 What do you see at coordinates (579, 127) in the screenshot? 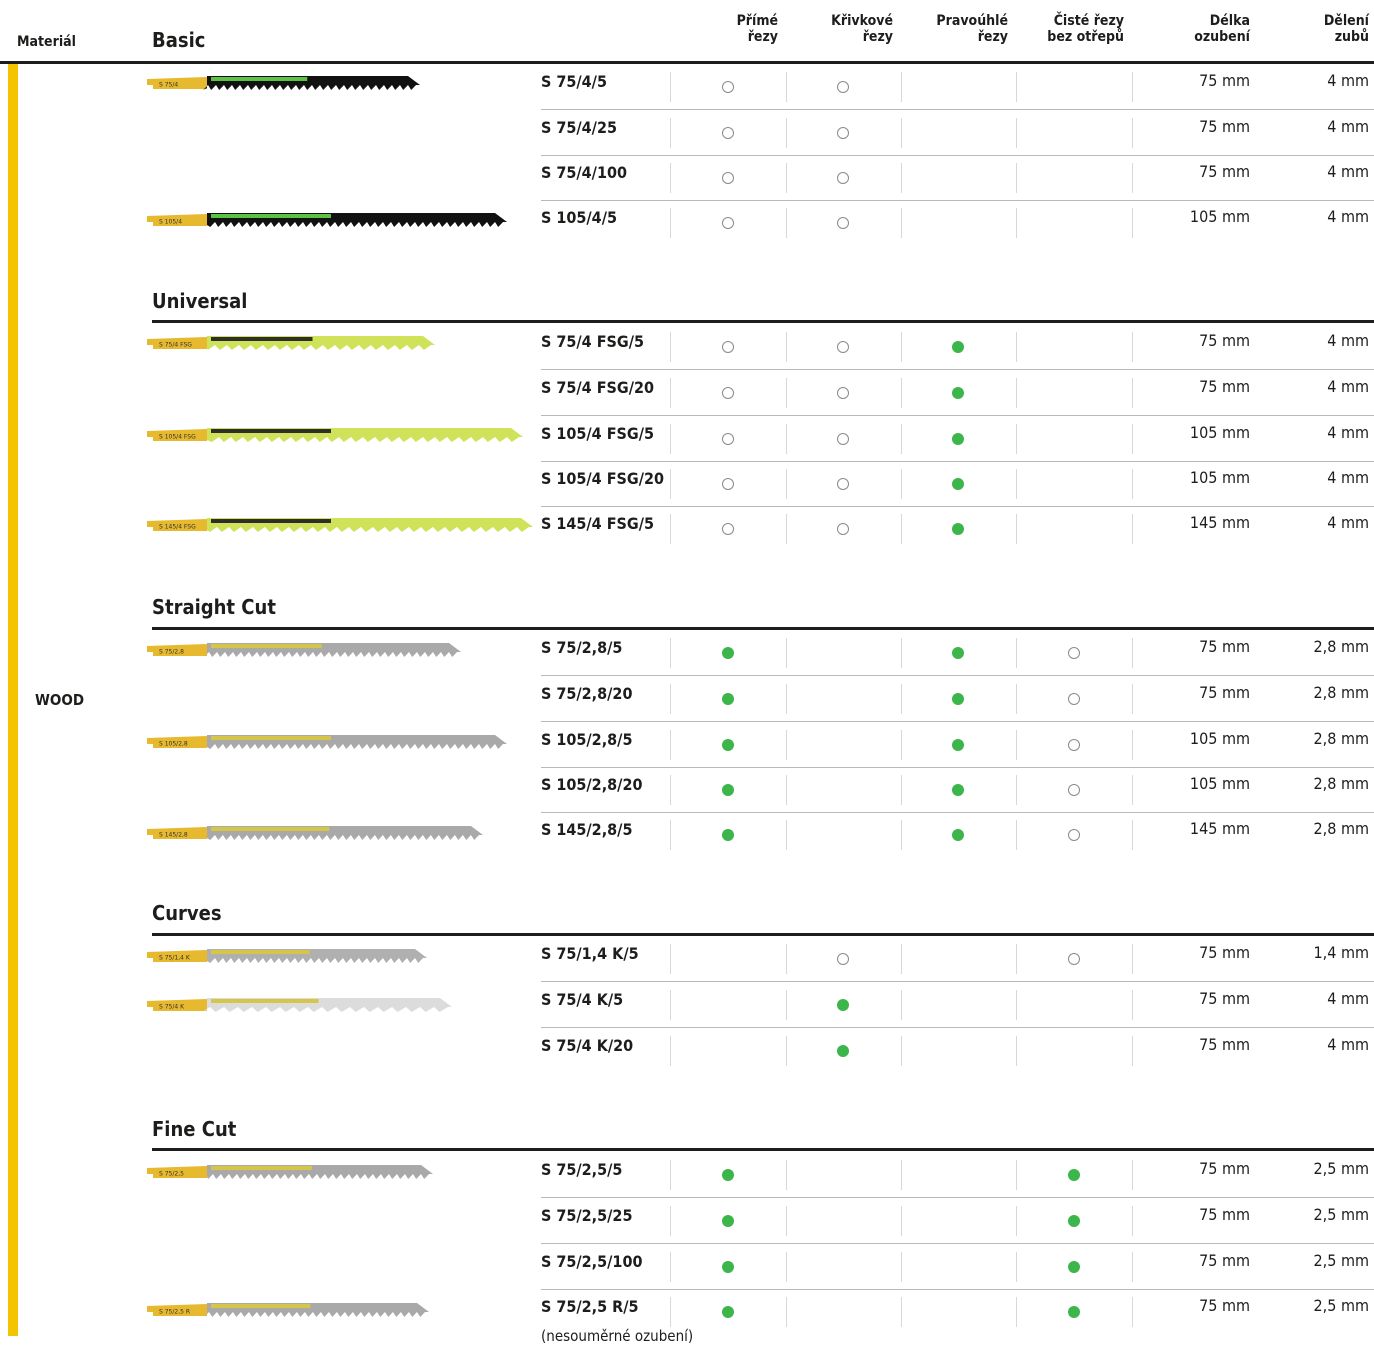
I see `blade-code: S 75/4/25` at bounding box center [579, 127].